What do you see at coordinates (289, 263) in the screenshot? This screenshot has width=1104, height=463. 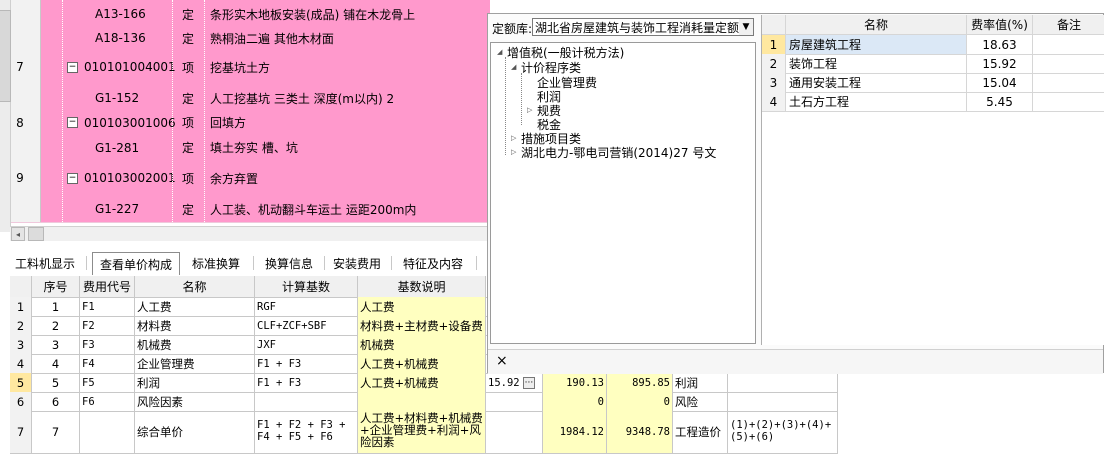 I see `tab-conversion-info: 换算信息` at bounding box center [289, 263].